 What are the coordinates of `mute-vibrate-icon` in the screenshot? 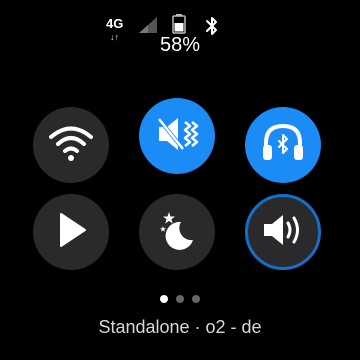 It's located at (177, 136).